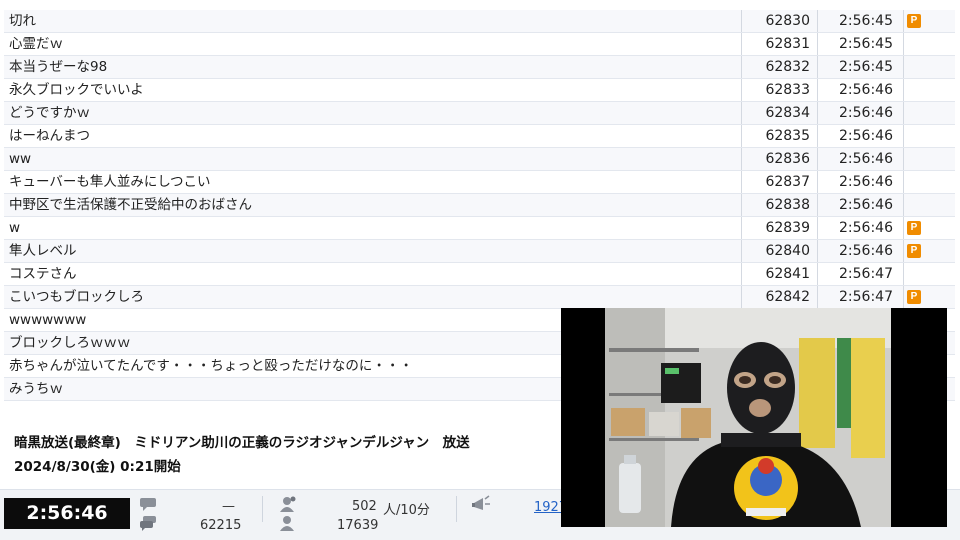  Describe the element at coordinates (287, 523) in the screenshot. I see `viewer-icon` at that location.